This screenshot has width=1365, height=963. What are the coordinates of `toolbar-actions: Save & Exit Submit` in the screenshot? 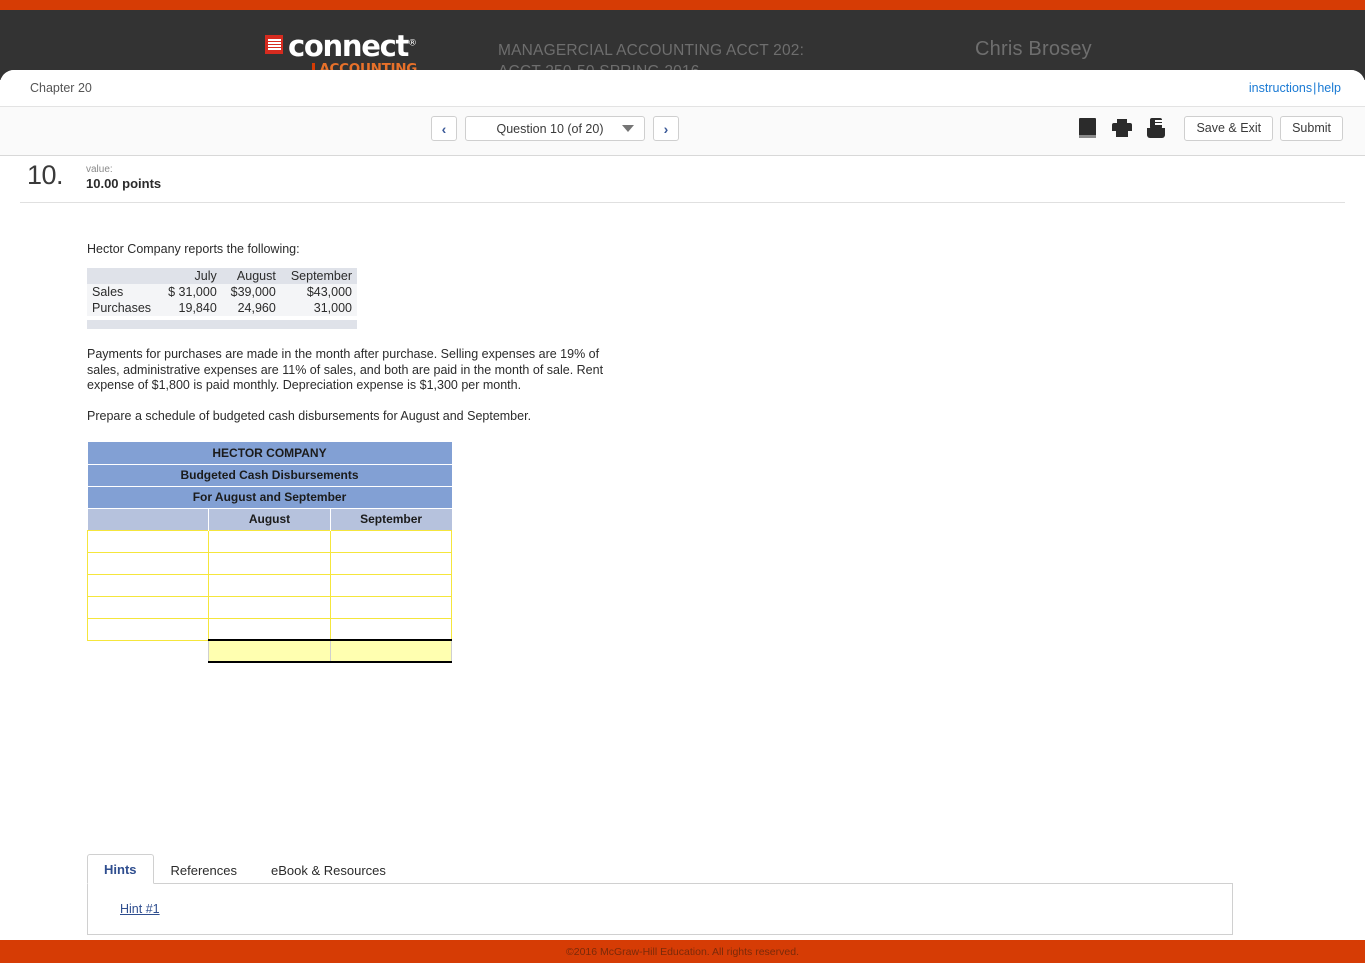 It's located at (1209, 128).